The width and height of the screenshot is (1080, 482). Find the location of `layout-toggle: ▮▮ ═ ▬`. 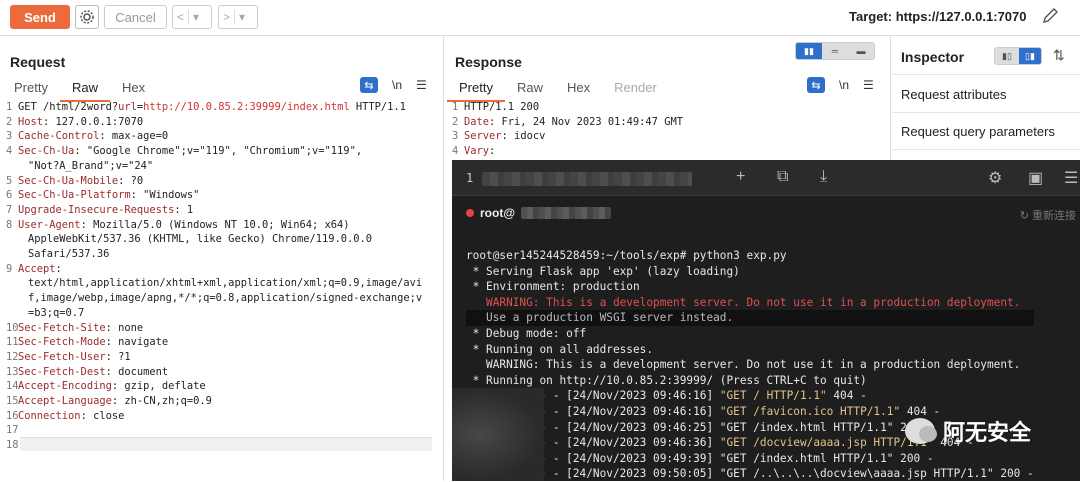

layout-toggle: ▮▮ ═ ▬ is located at coordinates (835, 51).